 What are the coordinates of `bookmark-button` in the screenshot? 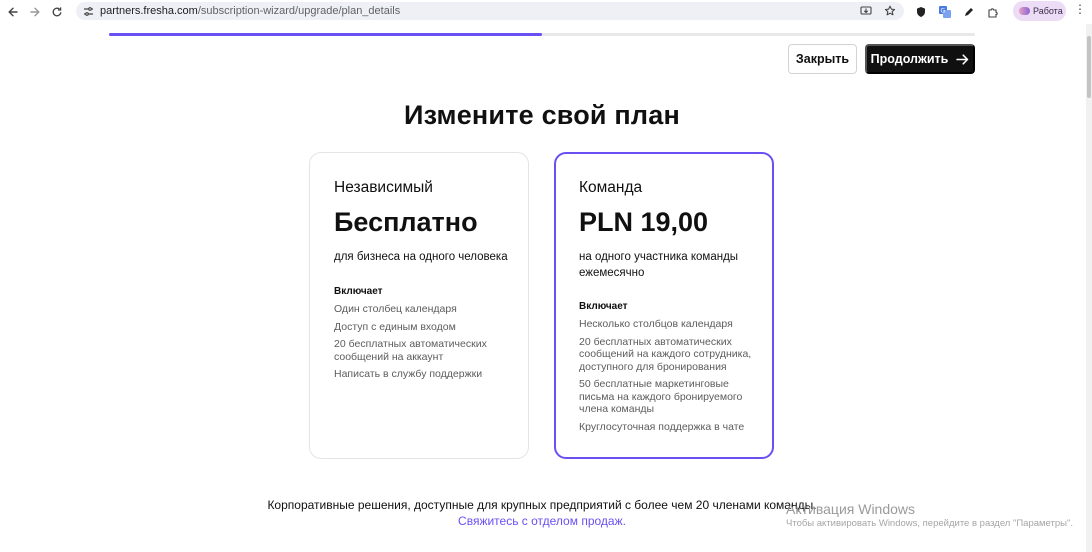 It's located at (890, 11).